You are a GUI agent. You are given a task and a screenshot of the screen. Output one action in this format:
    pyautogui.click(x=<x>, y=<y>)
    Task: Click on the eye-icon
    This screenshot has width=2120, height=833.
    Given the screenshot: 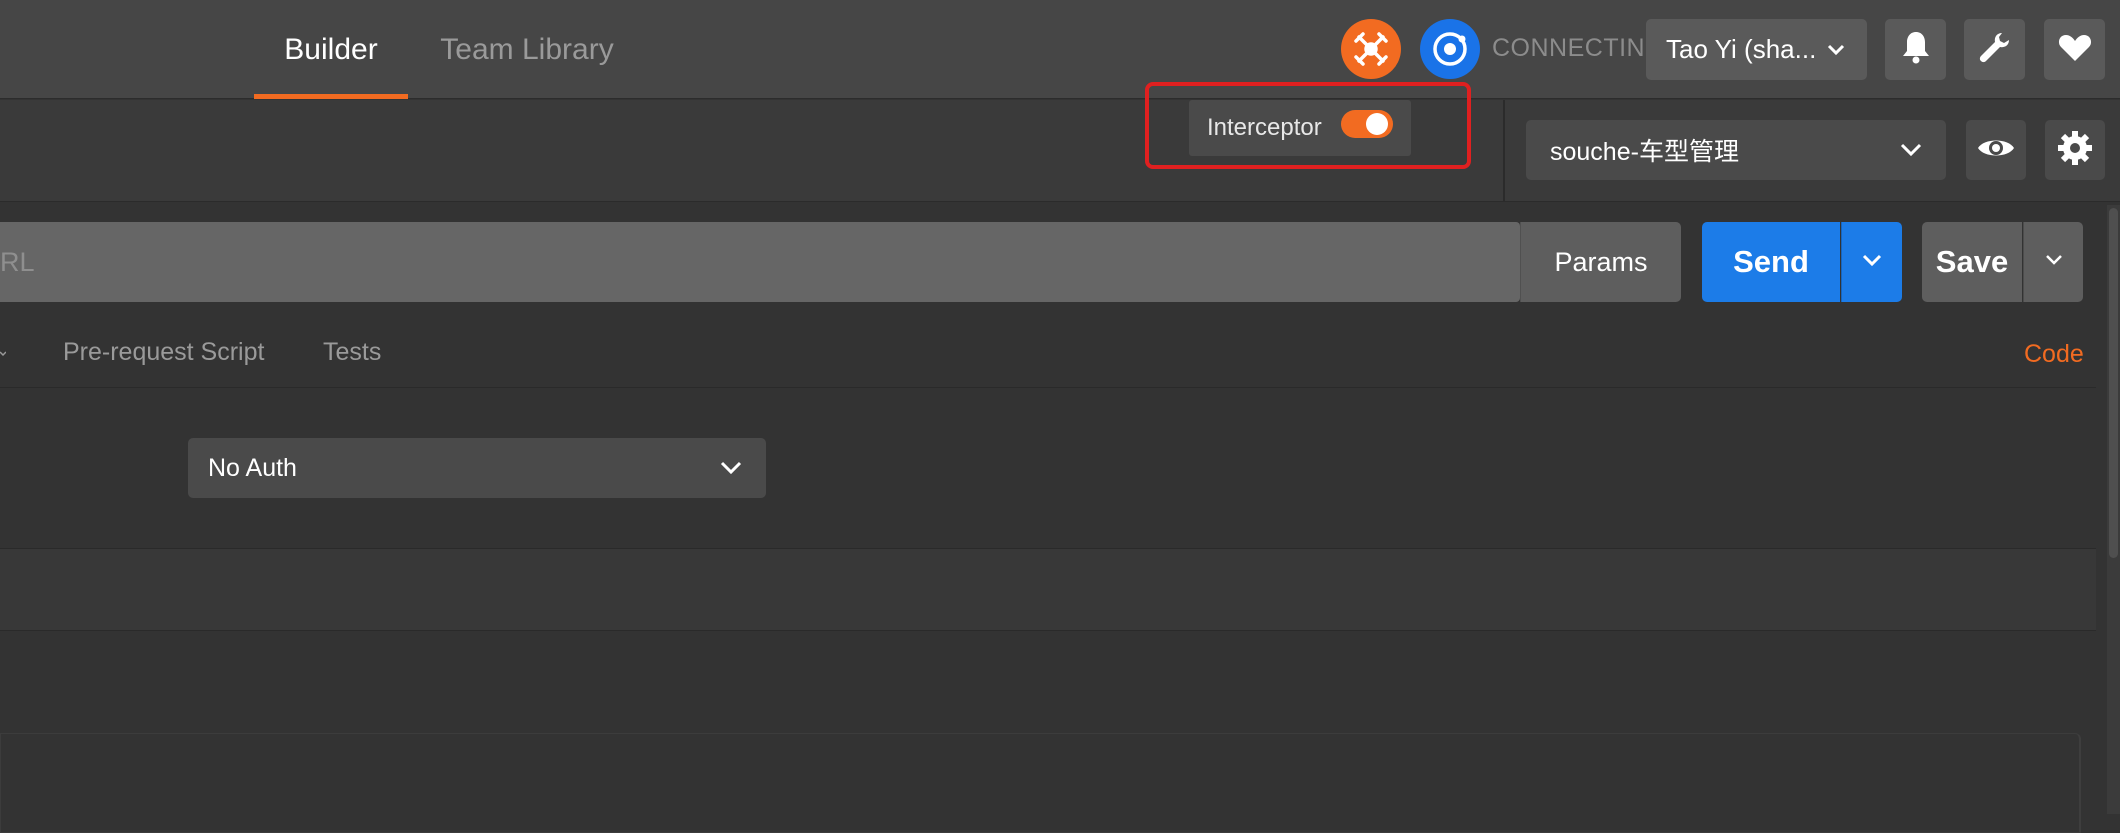 What is the action you would take?
    pyautogui.click(x=1996, y=150)
    